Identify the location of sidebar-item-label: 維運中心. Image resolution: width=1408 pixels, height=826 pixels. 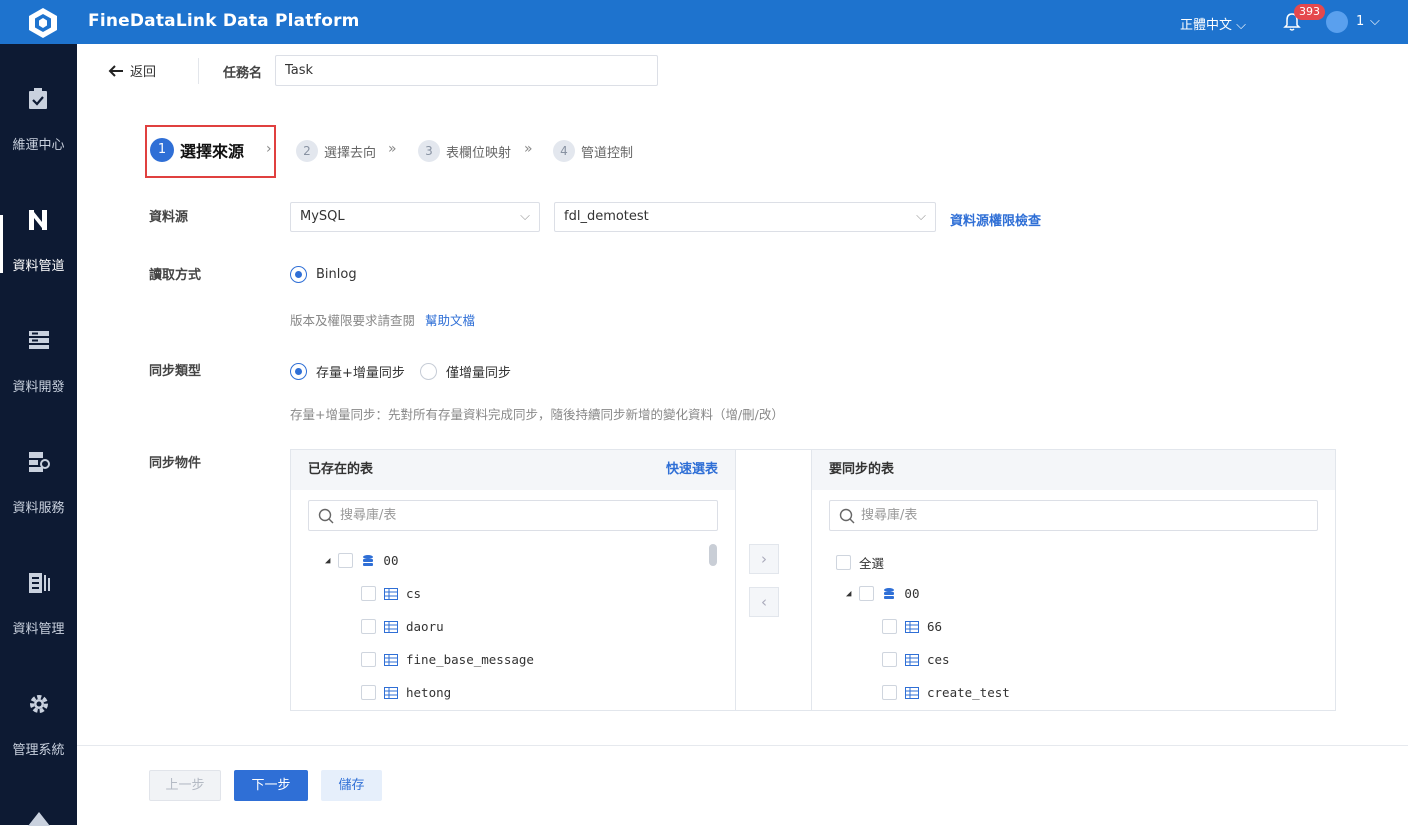
(38, 145).